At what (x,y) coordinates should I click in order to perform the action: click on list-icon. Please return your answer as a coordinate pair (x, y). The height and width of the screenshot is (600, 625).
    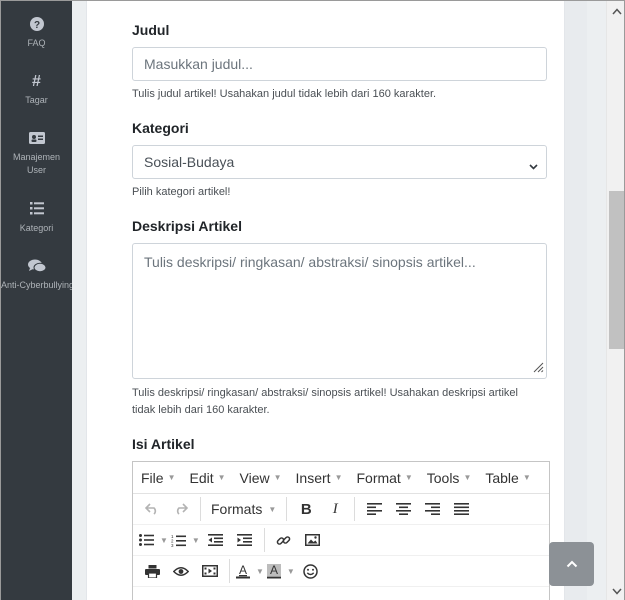
    Looking at the image, I should click on (36, 210).